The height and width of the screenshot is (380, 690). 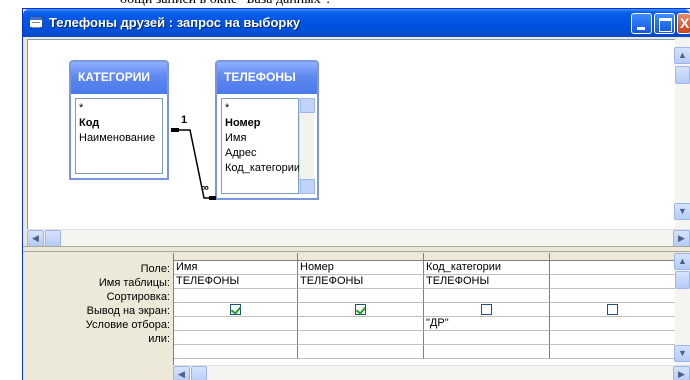 I want to click on row-label-sort: Сортировка:, so click(x=138, y=297).